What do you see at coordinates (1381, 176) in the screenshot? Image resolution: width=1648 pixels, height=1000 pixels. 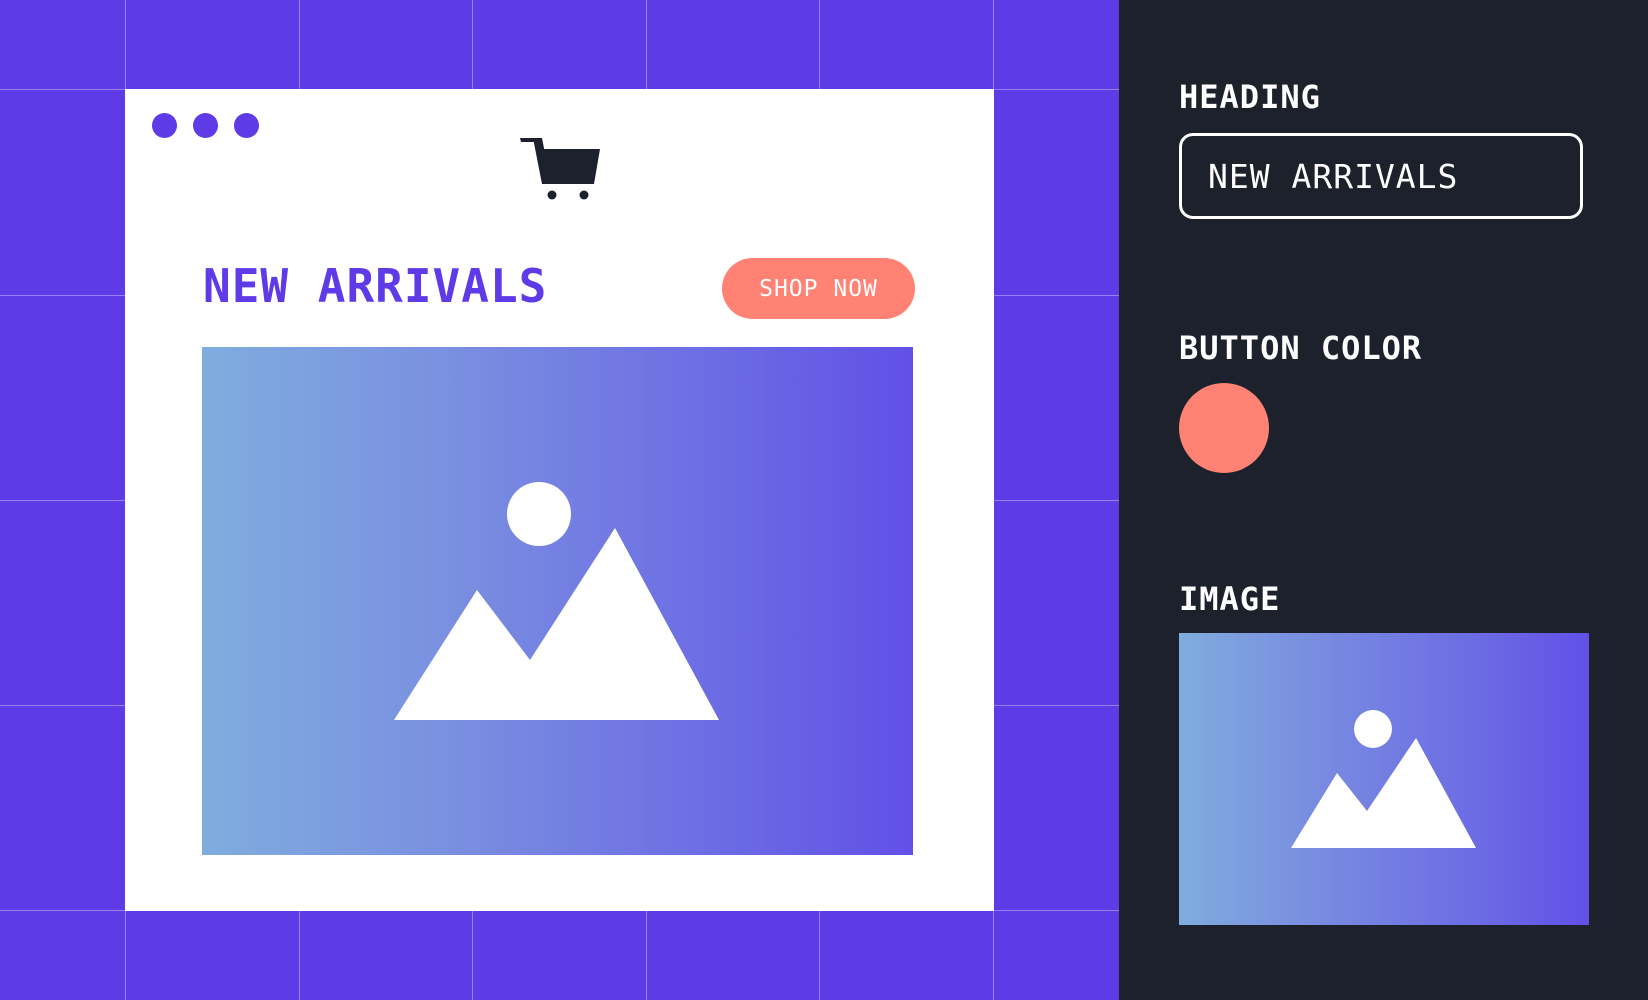 I see `heading-input` at bounding box center [1381, 176].